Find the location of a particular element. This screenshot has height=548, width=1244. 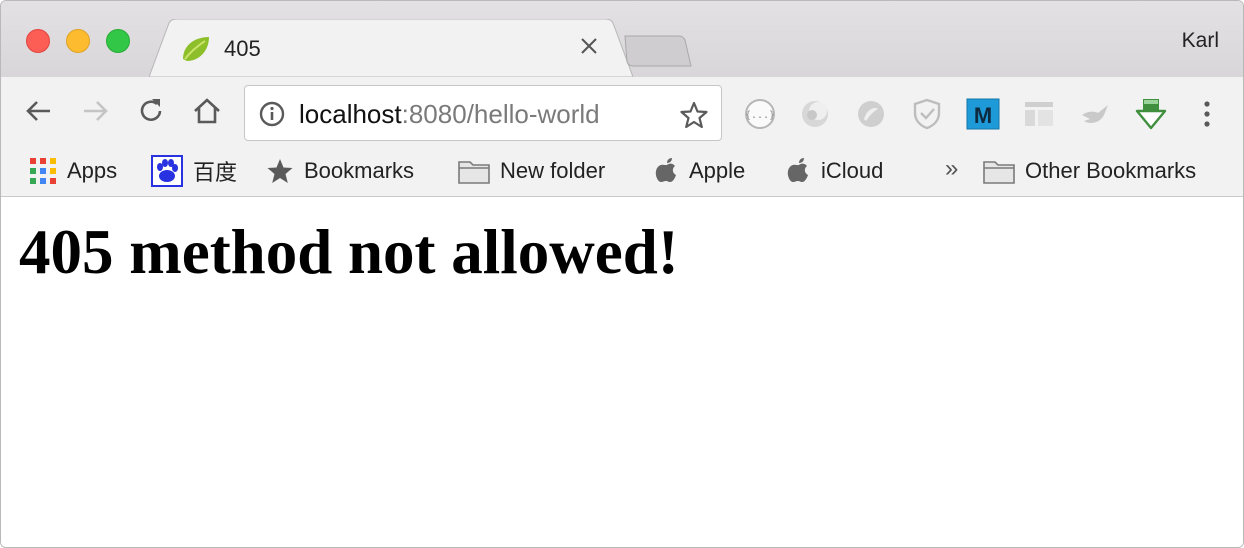

profile-name: Karl is located at coordinates (1200, 41).